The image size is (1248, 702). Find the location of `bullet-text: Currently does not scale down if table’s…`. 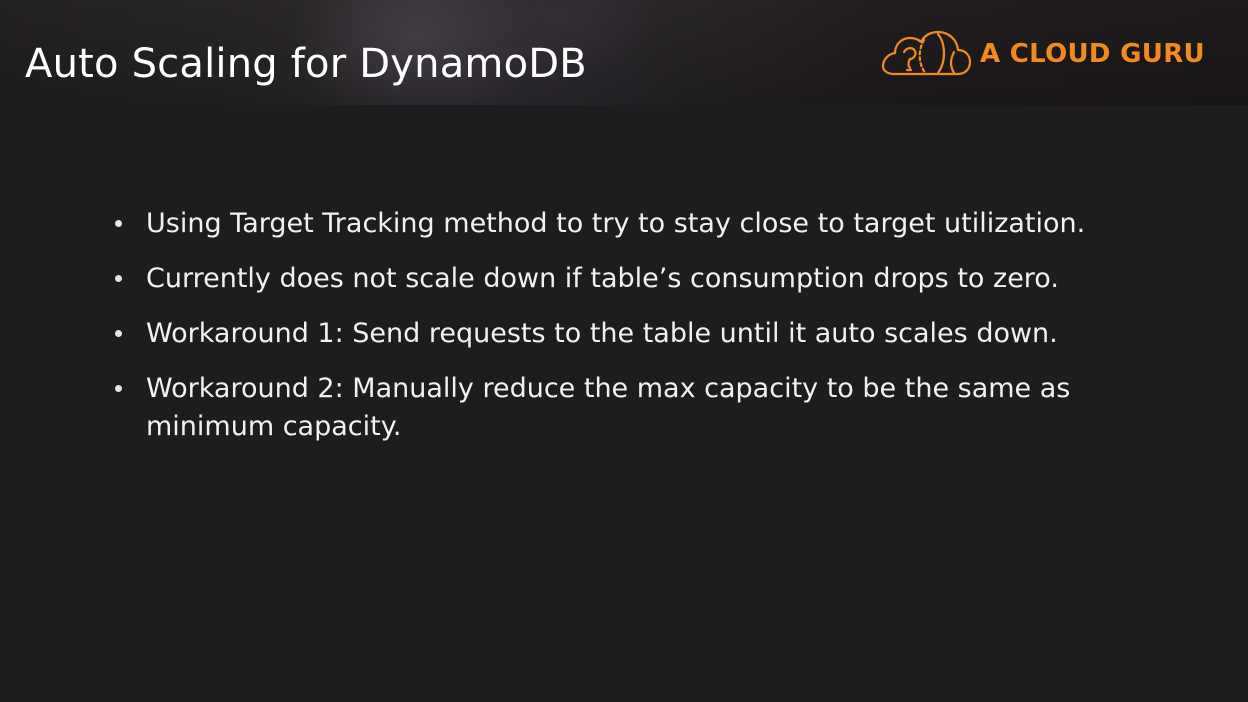

bullet-text: Currently does not scale down if table’s… is located at coordinates (602, 278).